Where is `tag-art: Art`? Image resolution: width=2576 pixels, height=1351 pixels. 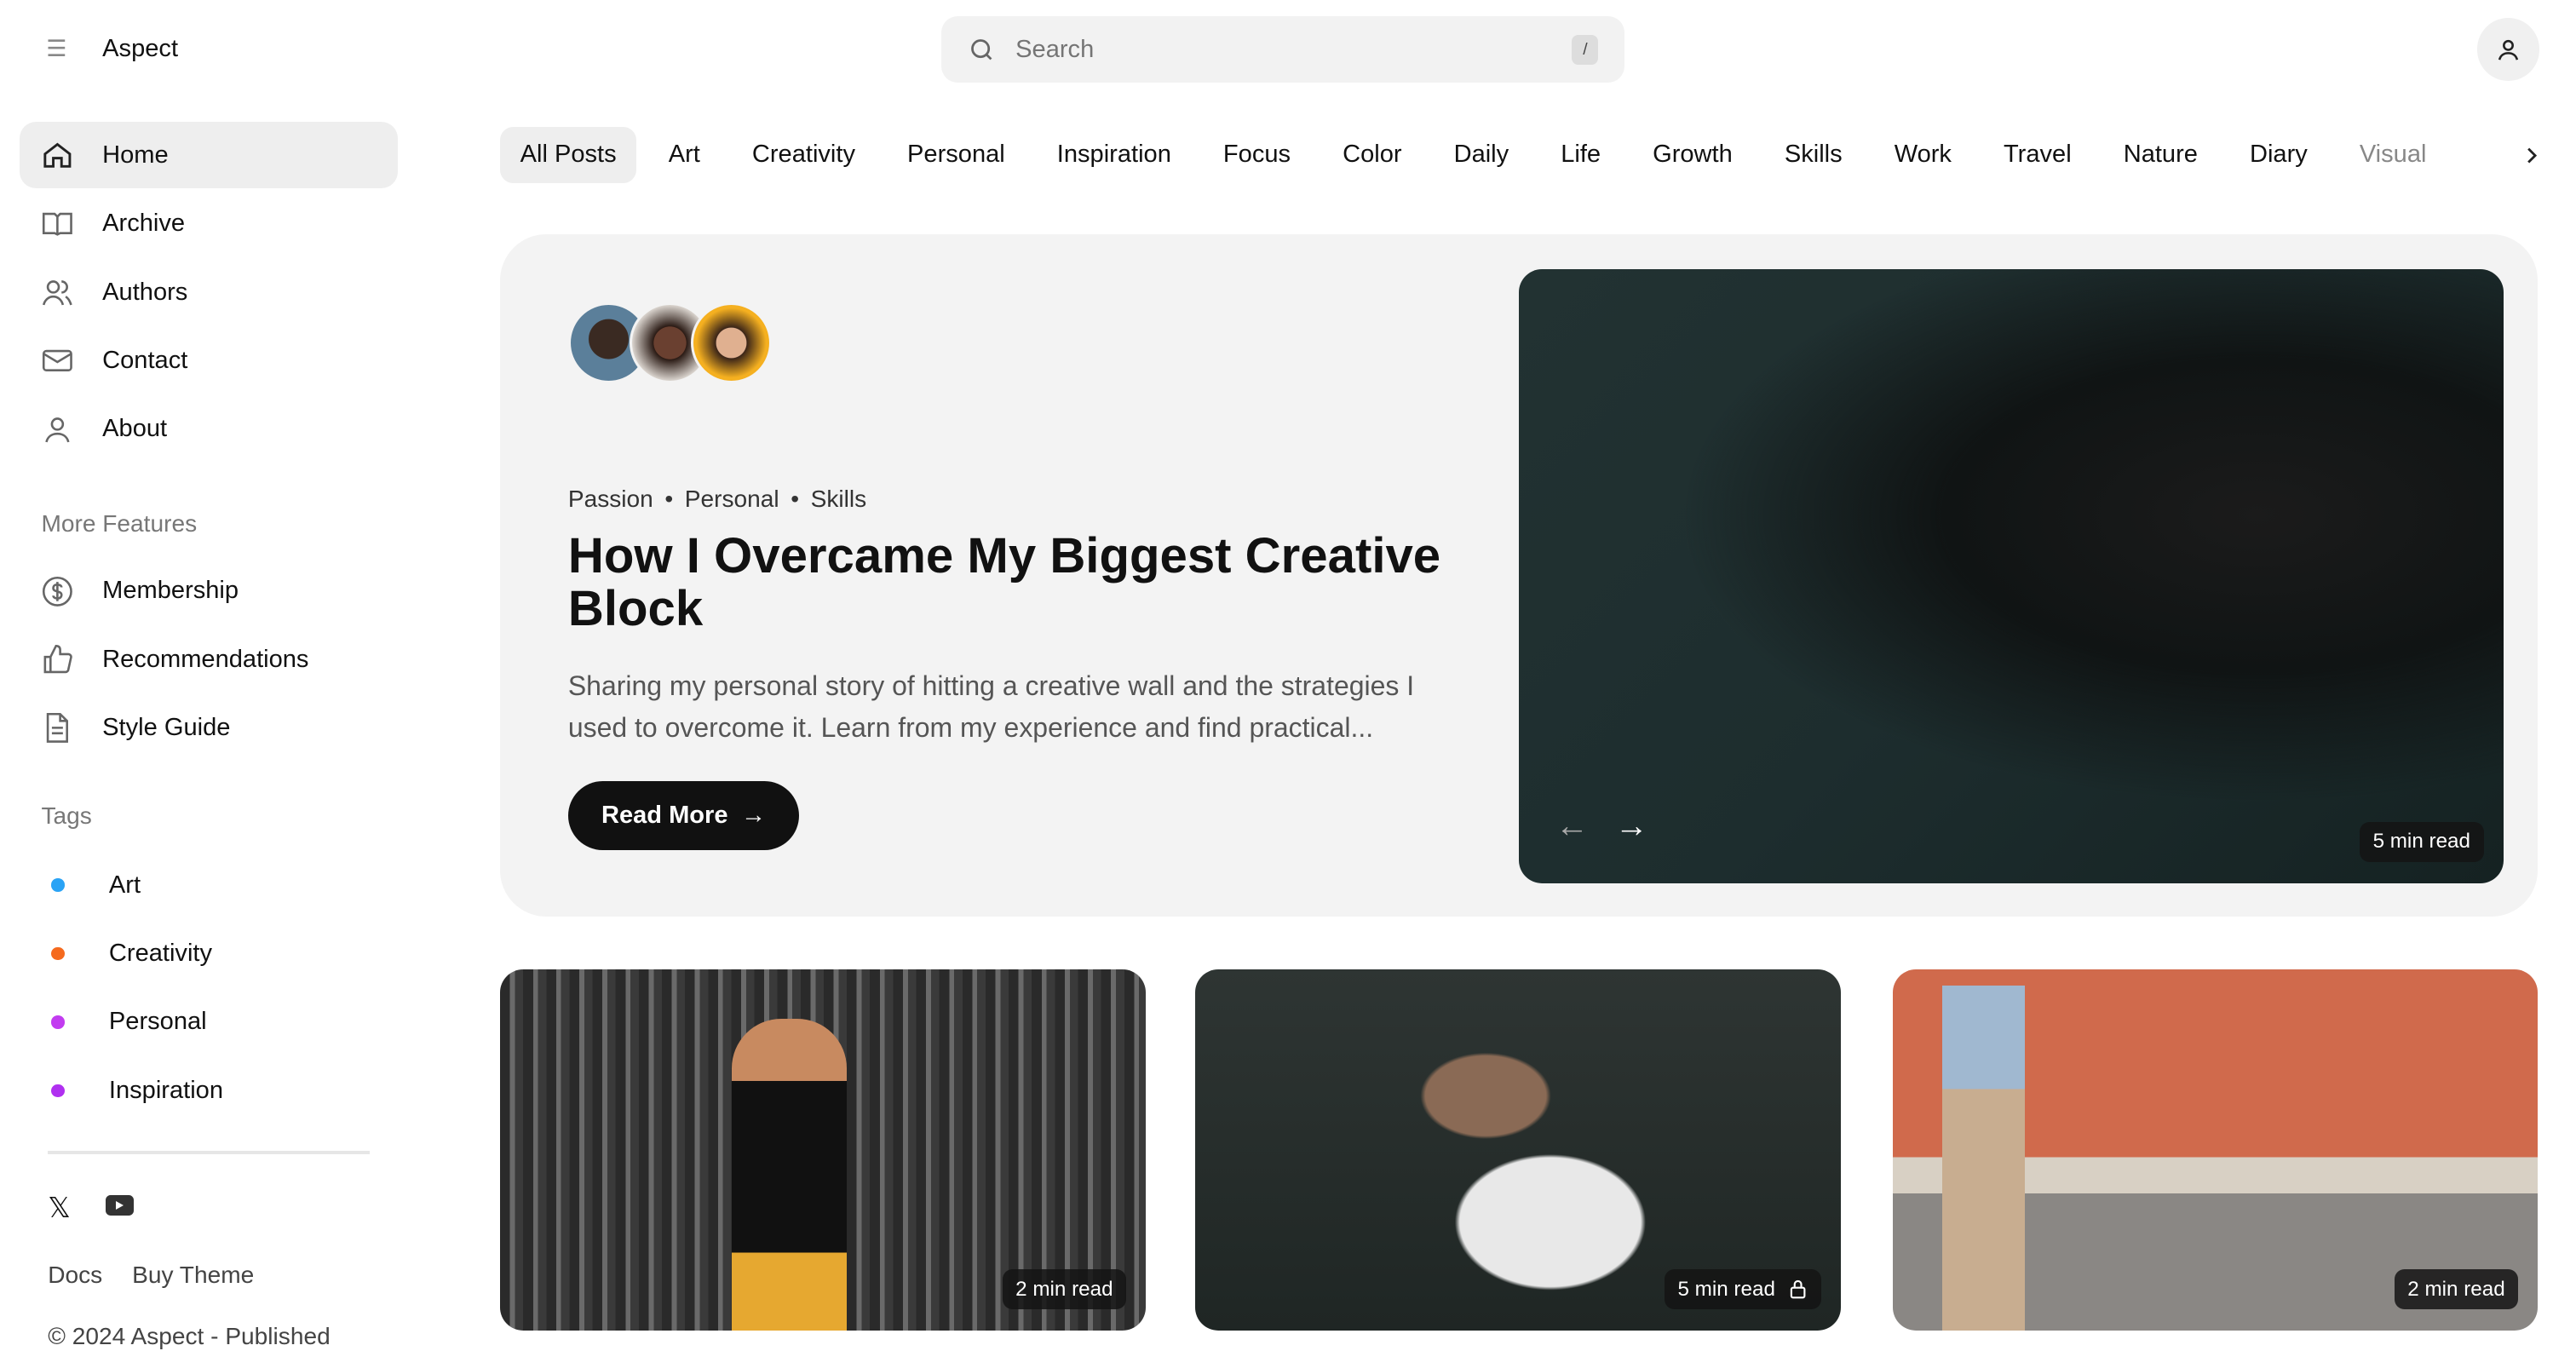
tag-art: Art is located at coordinates (209, 885).